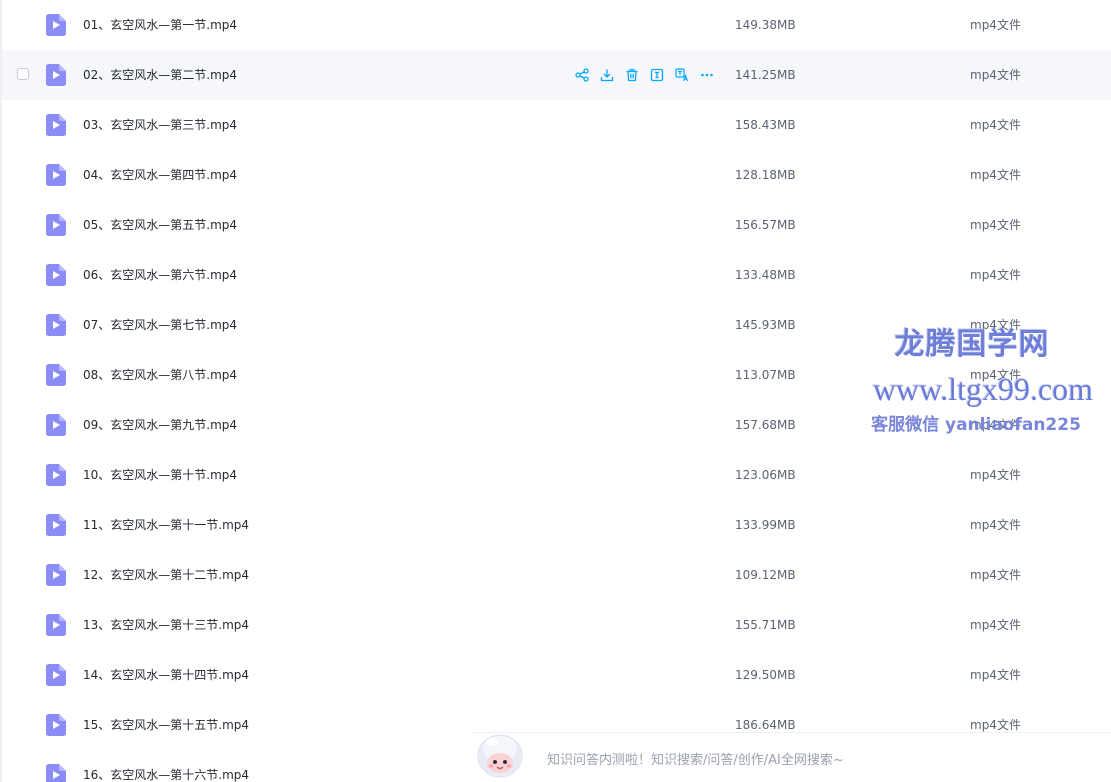  What do you see at coordinates (765, 275) in the screenshot?
I see `file-size: 133.48MB` at bounding box center [765, 275].